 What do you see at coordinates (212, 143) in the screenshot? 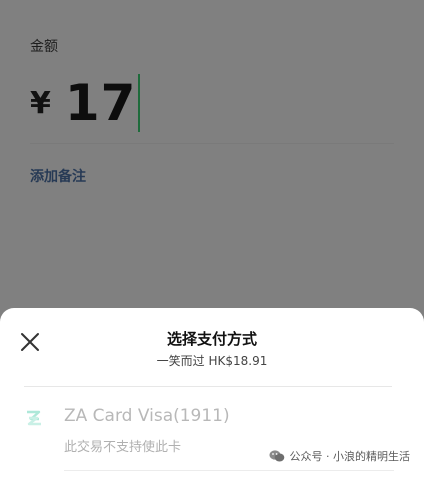
I see `amount-underline` at bounding box center [212, 143].